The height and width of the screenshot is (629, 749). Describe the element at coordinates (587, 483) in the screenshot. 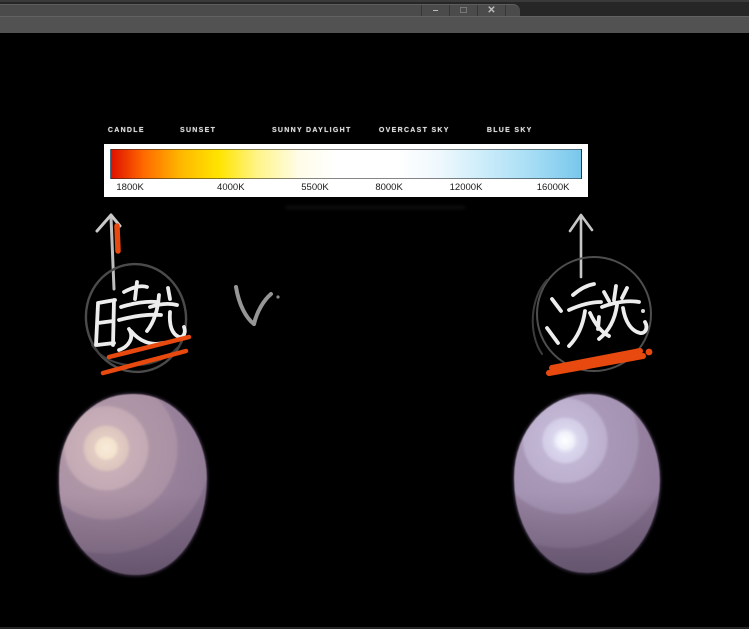

I see `cool-light-sphere` at that location.